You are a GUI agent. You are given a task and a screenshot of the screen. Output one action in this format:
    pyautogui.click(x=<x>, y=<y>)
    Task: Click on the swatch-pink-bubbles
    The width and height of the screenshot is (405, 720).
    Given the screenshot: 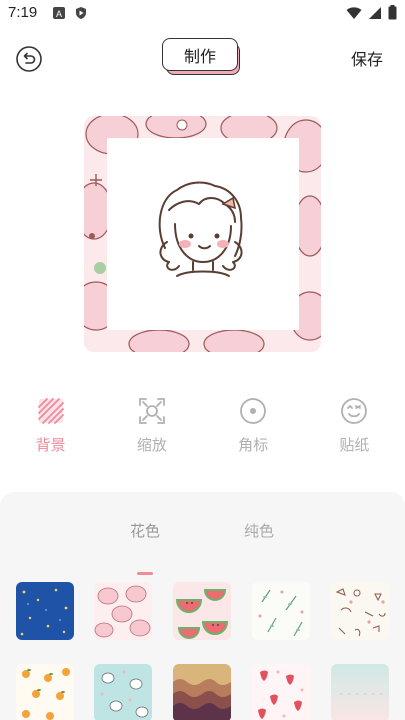 What is the action you would take?
    pyautogui.click(x=123, y=611)
    